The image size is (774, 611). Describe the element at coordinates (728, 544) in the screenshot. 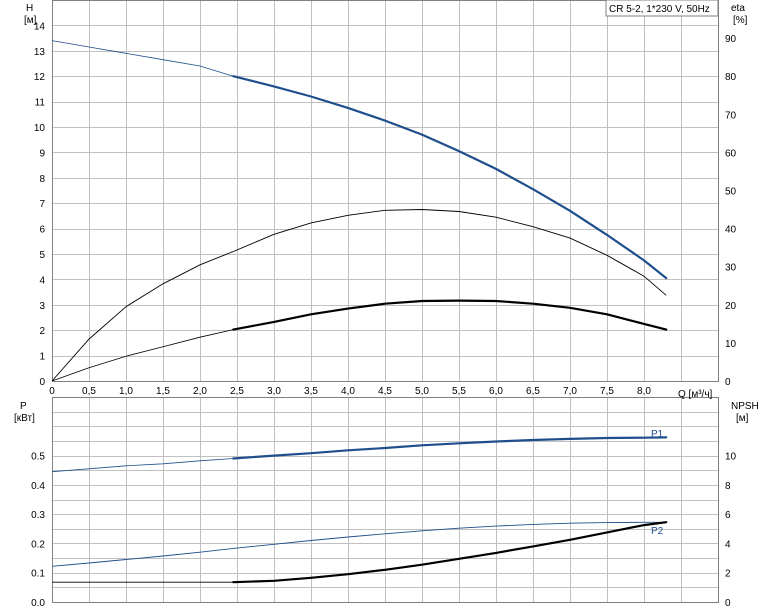

I see `bottom-y-right-tick-label: 4` at that location.